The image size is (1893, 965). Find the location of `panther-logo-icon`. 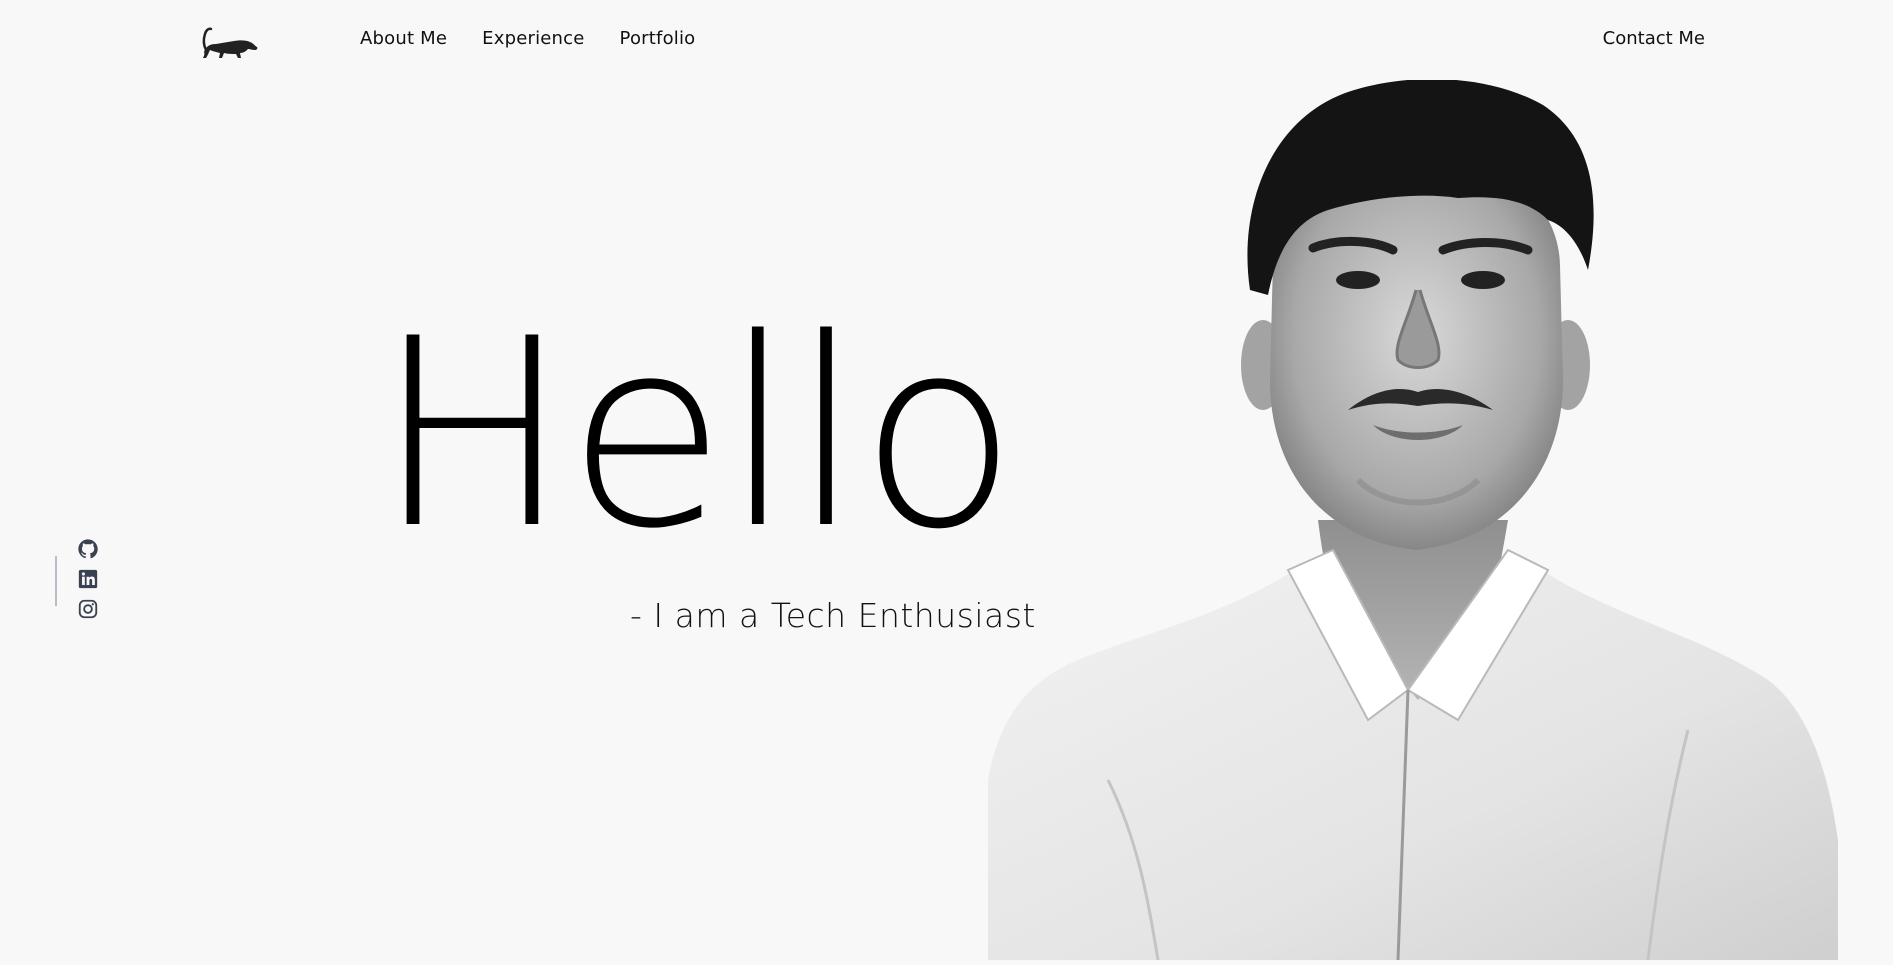

panther-logo-icon is located at coordinates (230, 40).